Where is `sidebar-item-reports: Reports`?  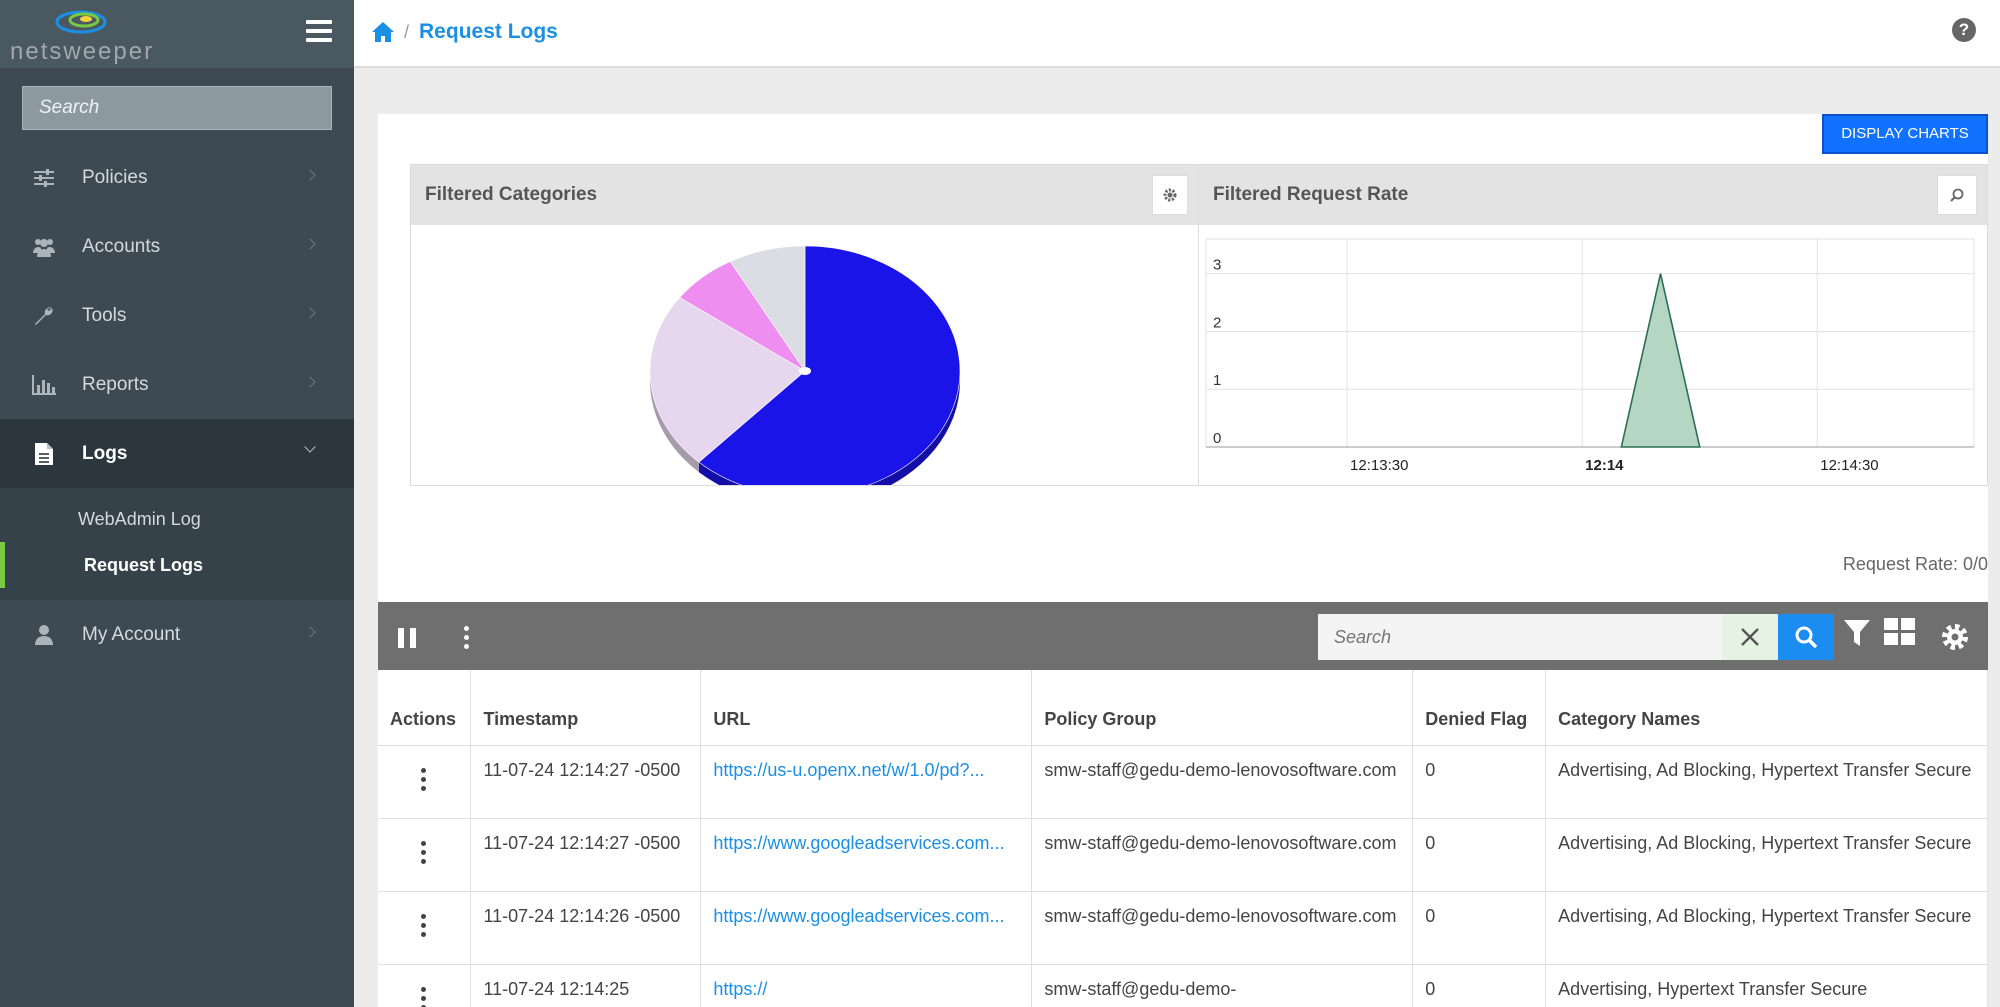
sidebar-item-reports: Reports is located at coordinates (177, 384).